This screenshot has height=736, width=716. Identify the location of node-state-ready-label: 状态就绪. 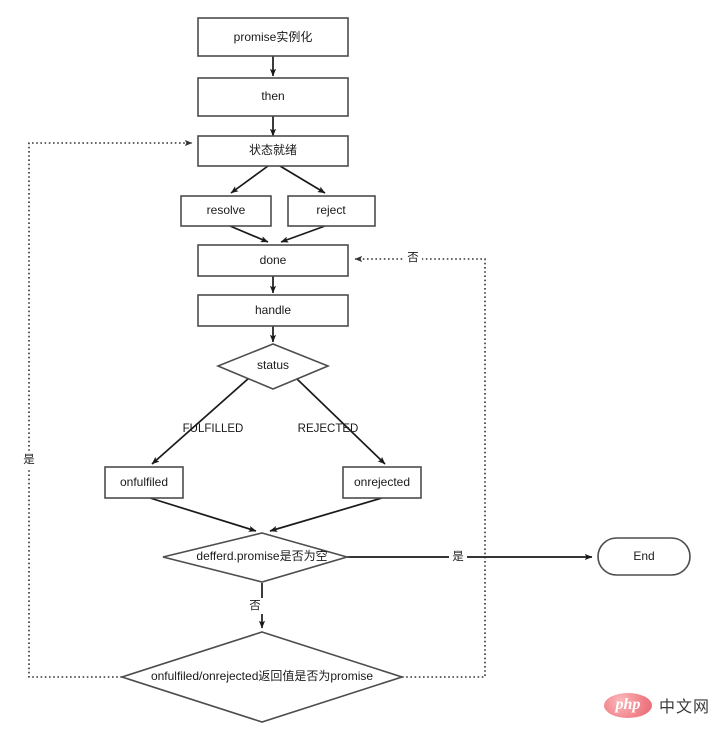
(273, 150).